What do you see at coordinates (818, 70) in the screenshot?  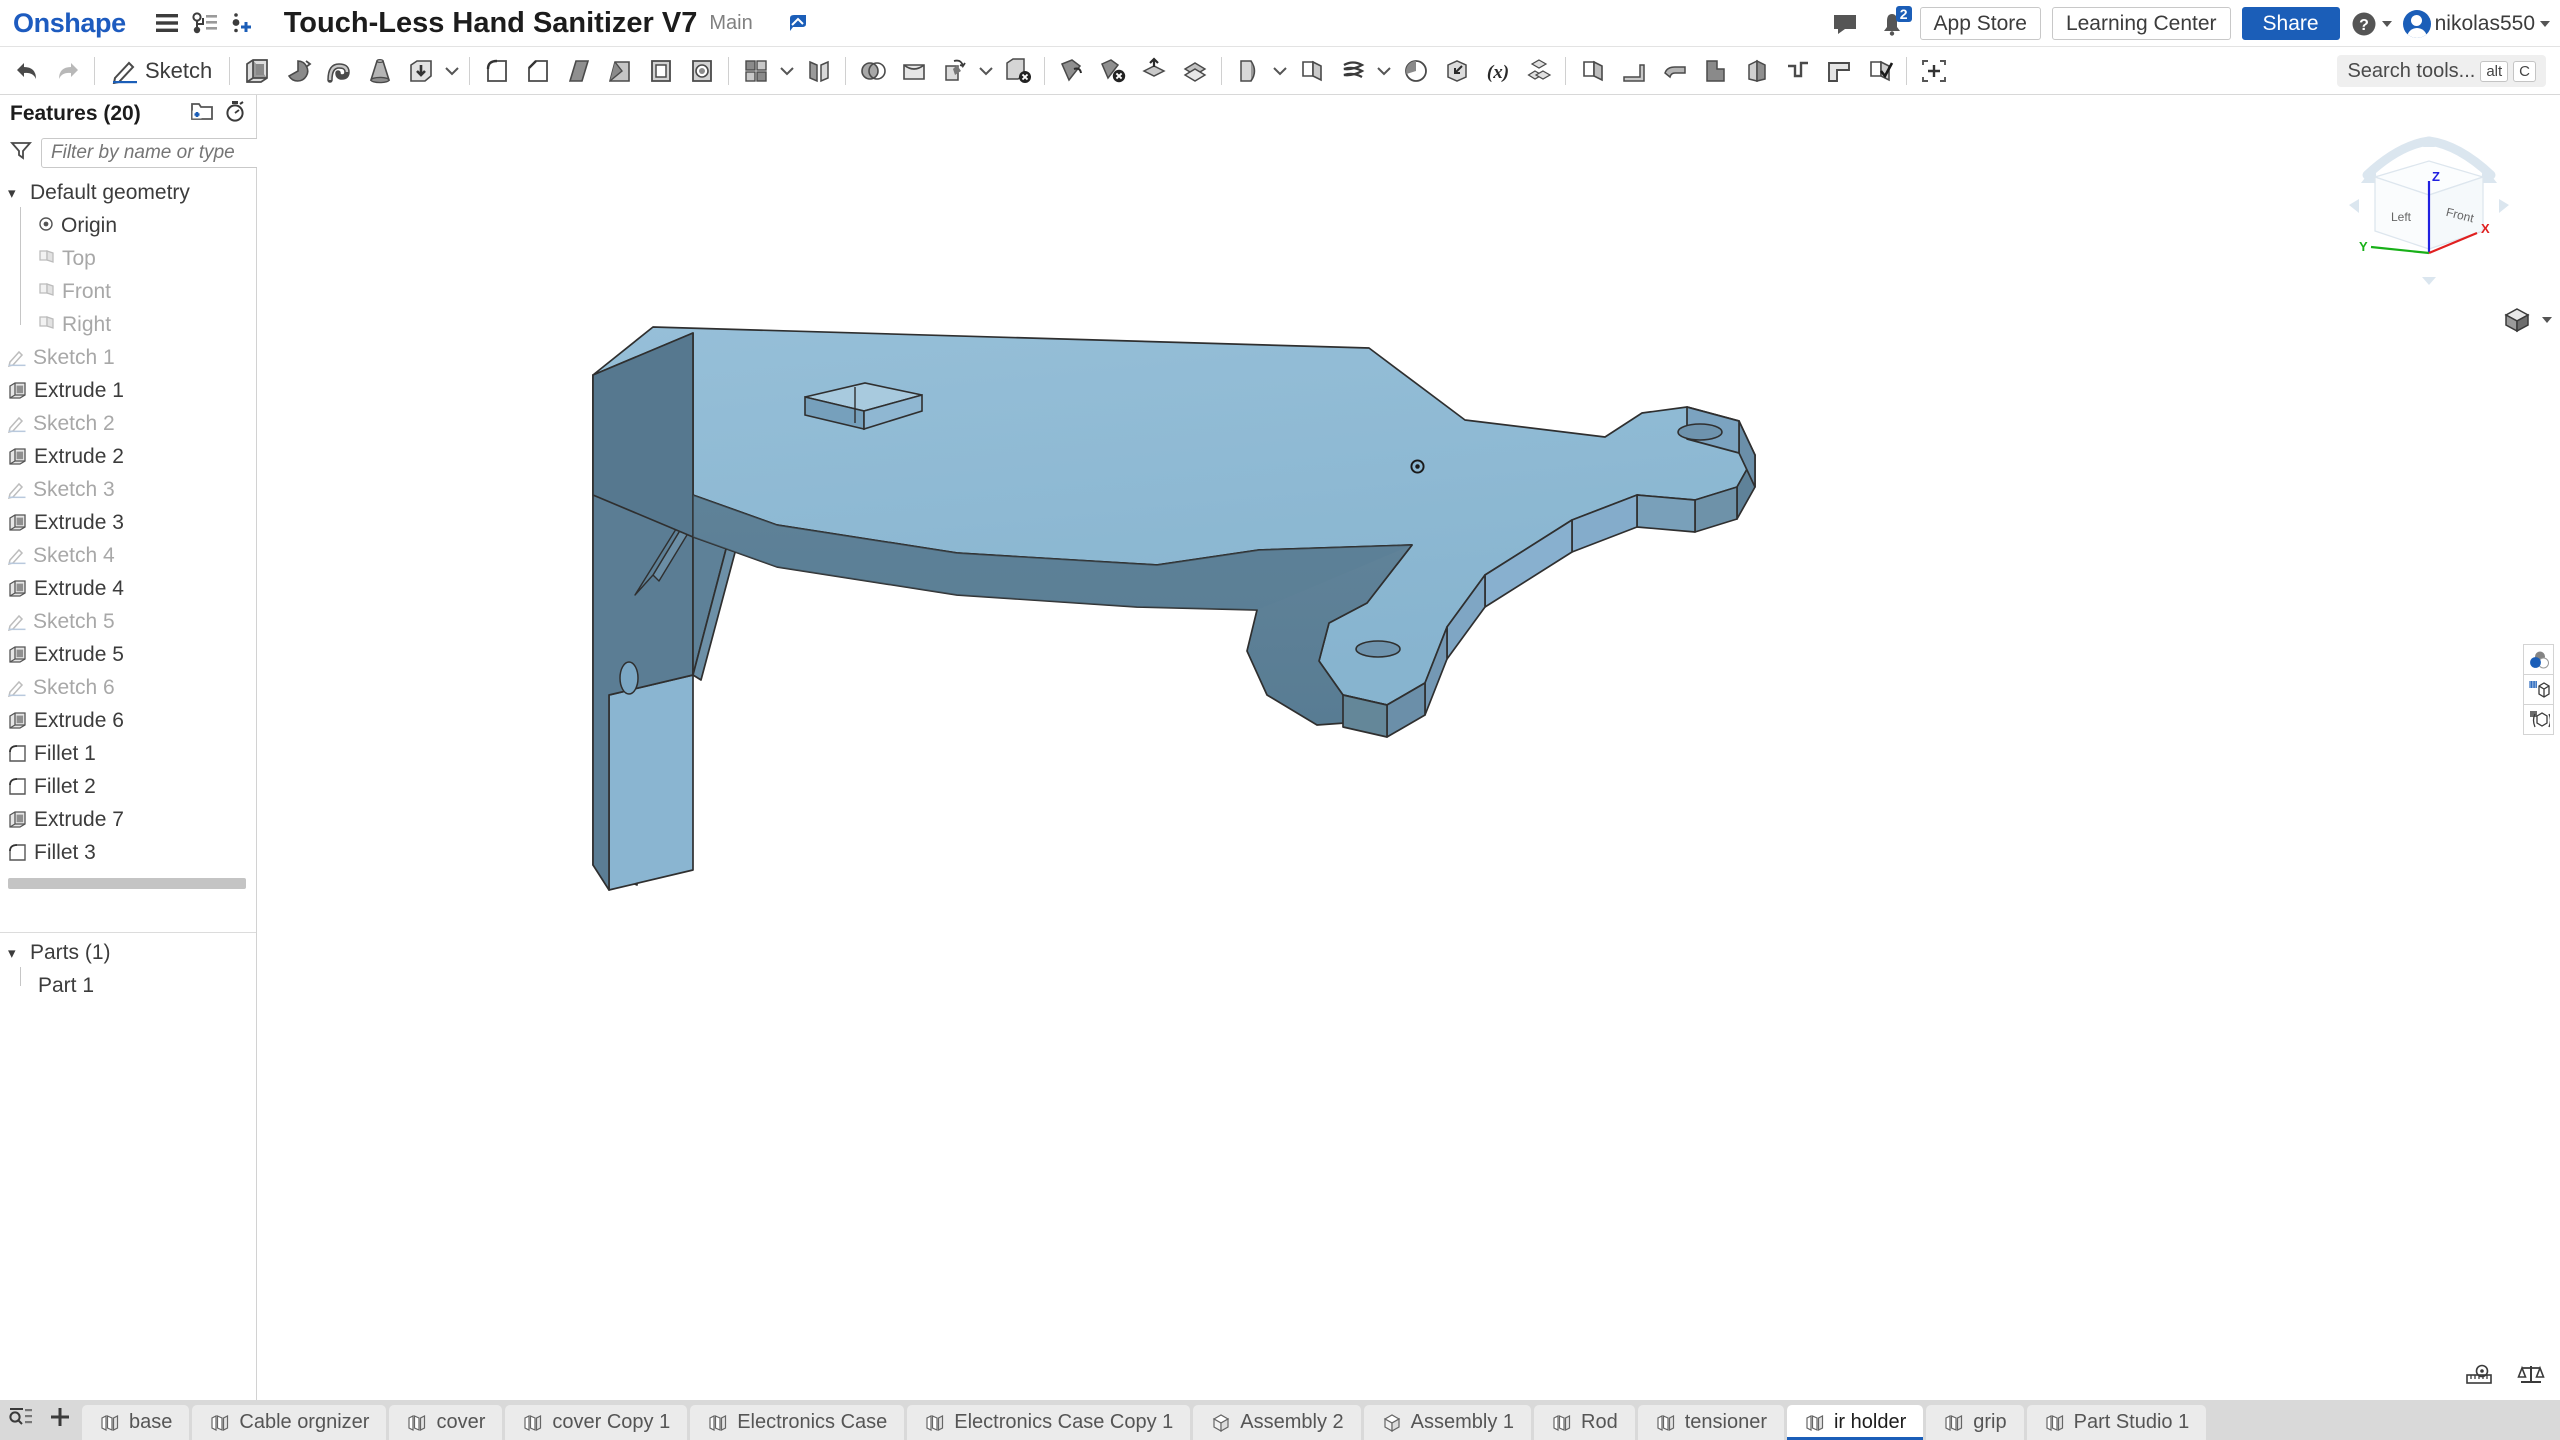 I see `mirror-icon` at bounding box center [818, 70].